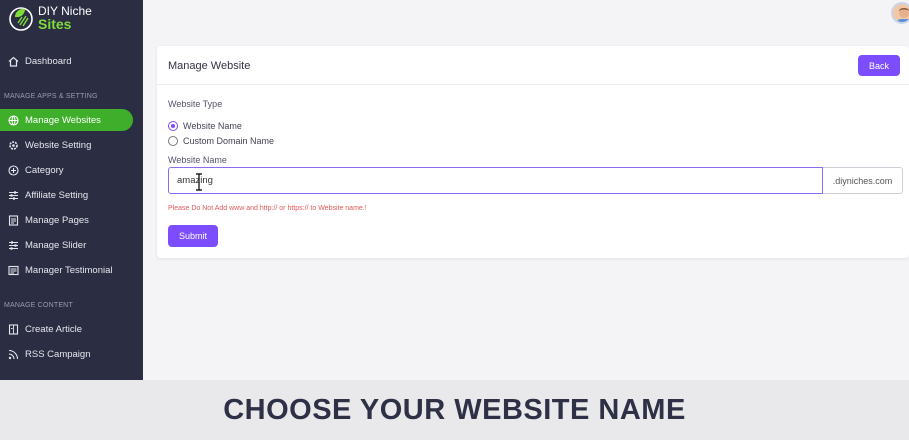 Image resolution: width=909 pixels, height=440 pixels. I want to click on home-icon, so click(13, 61).